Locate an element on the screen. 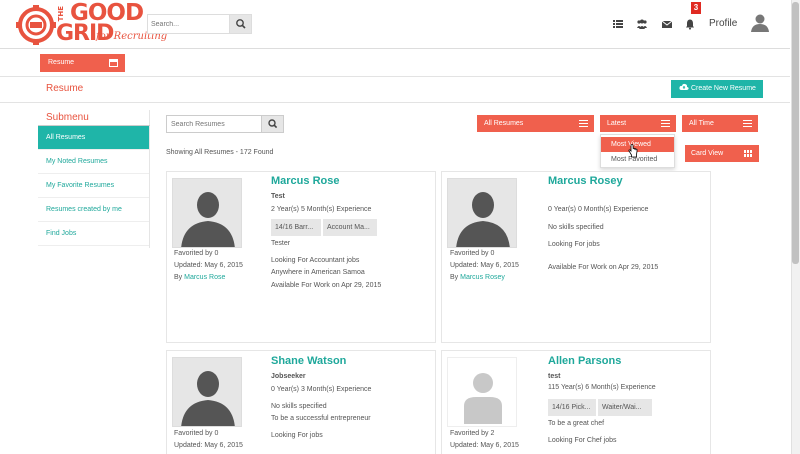 The image size is (800, 454). view-mode-label: Card View is located at coordinates (707, 153).